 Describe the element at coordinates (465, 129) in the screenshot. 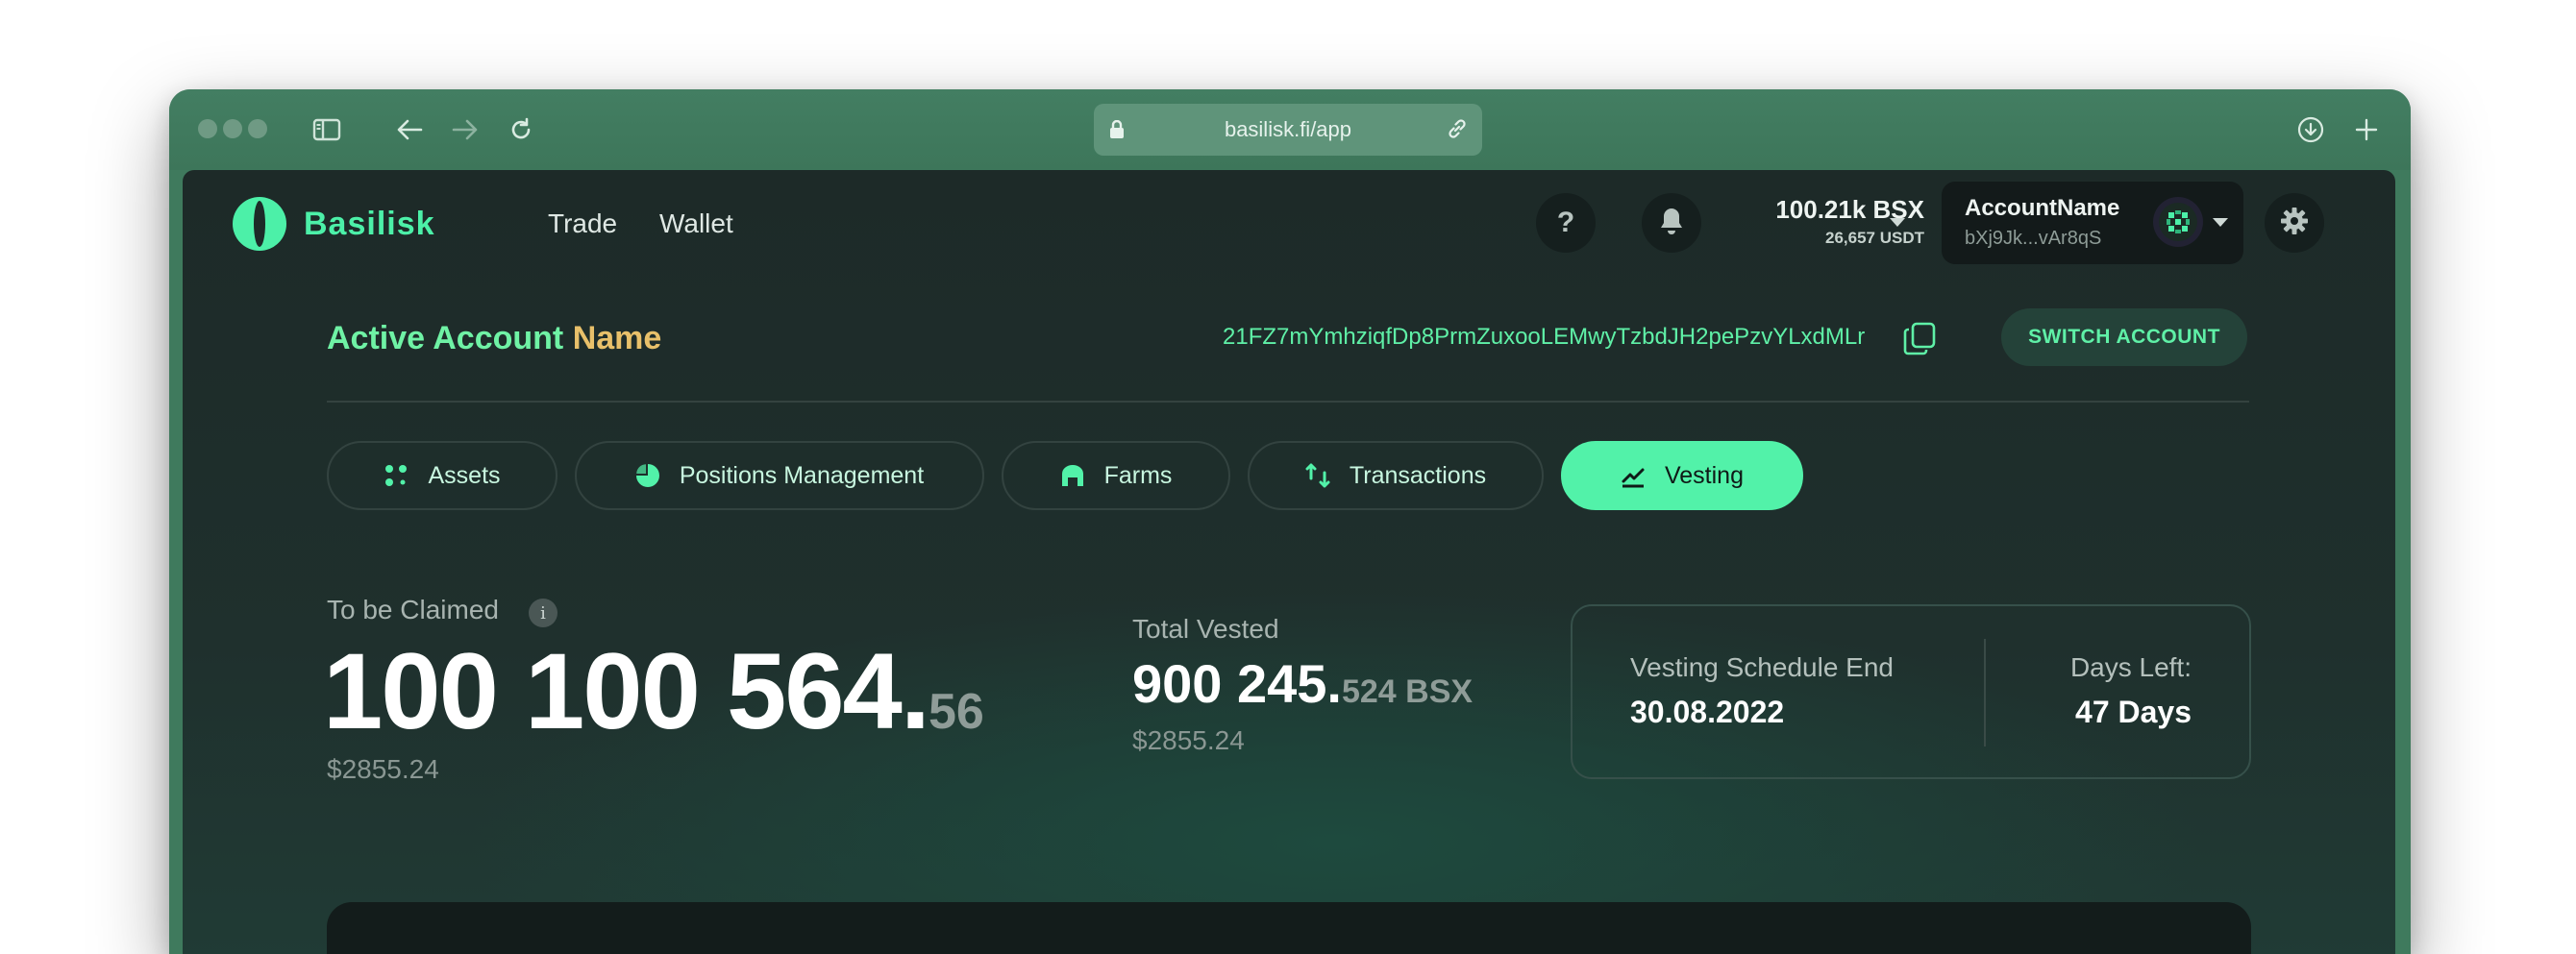

I see `forward-arrow-icon` at that location.